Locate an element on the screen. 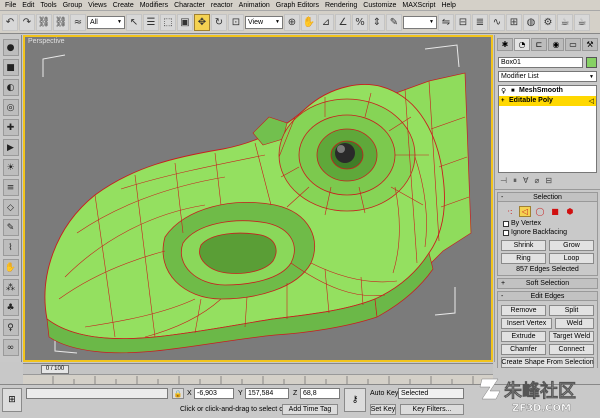  dummy-icon: ◇ is located at coordinates (10, 207).